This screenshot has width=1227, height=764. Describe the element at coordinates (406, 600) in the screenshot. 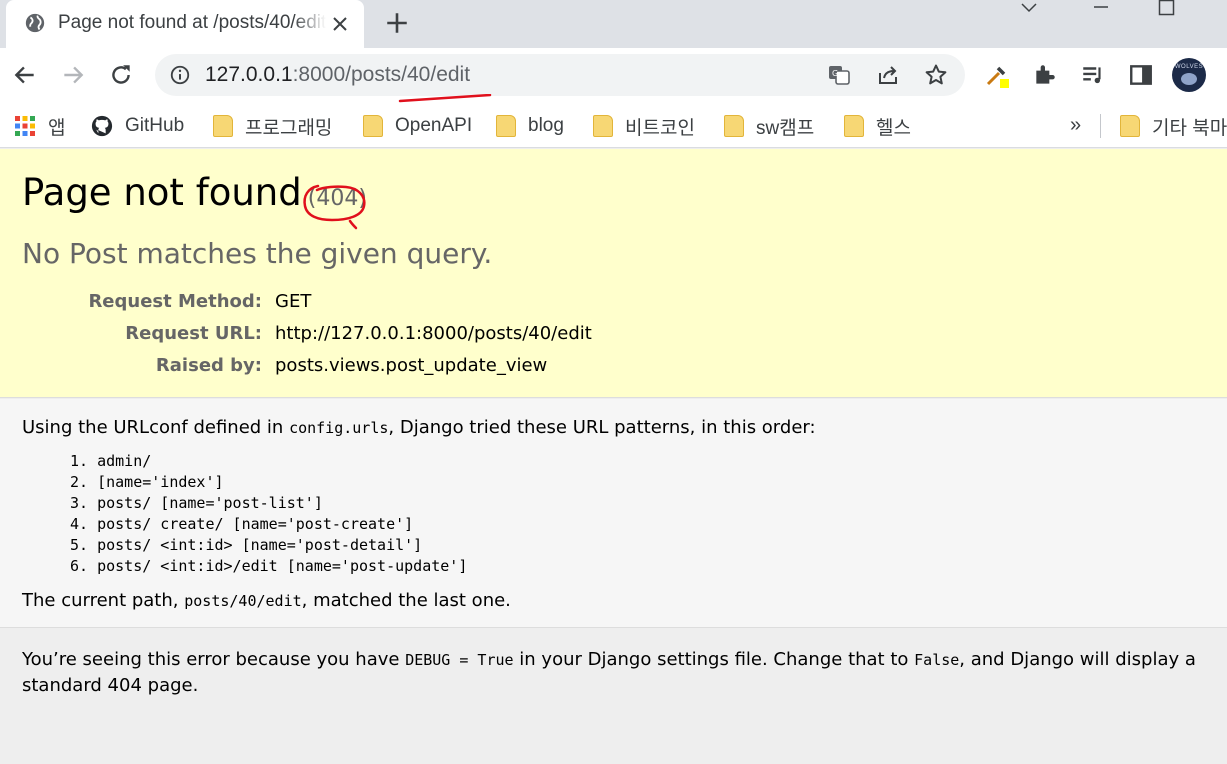

I see `current-path-text: , matched the last one.` at that location.